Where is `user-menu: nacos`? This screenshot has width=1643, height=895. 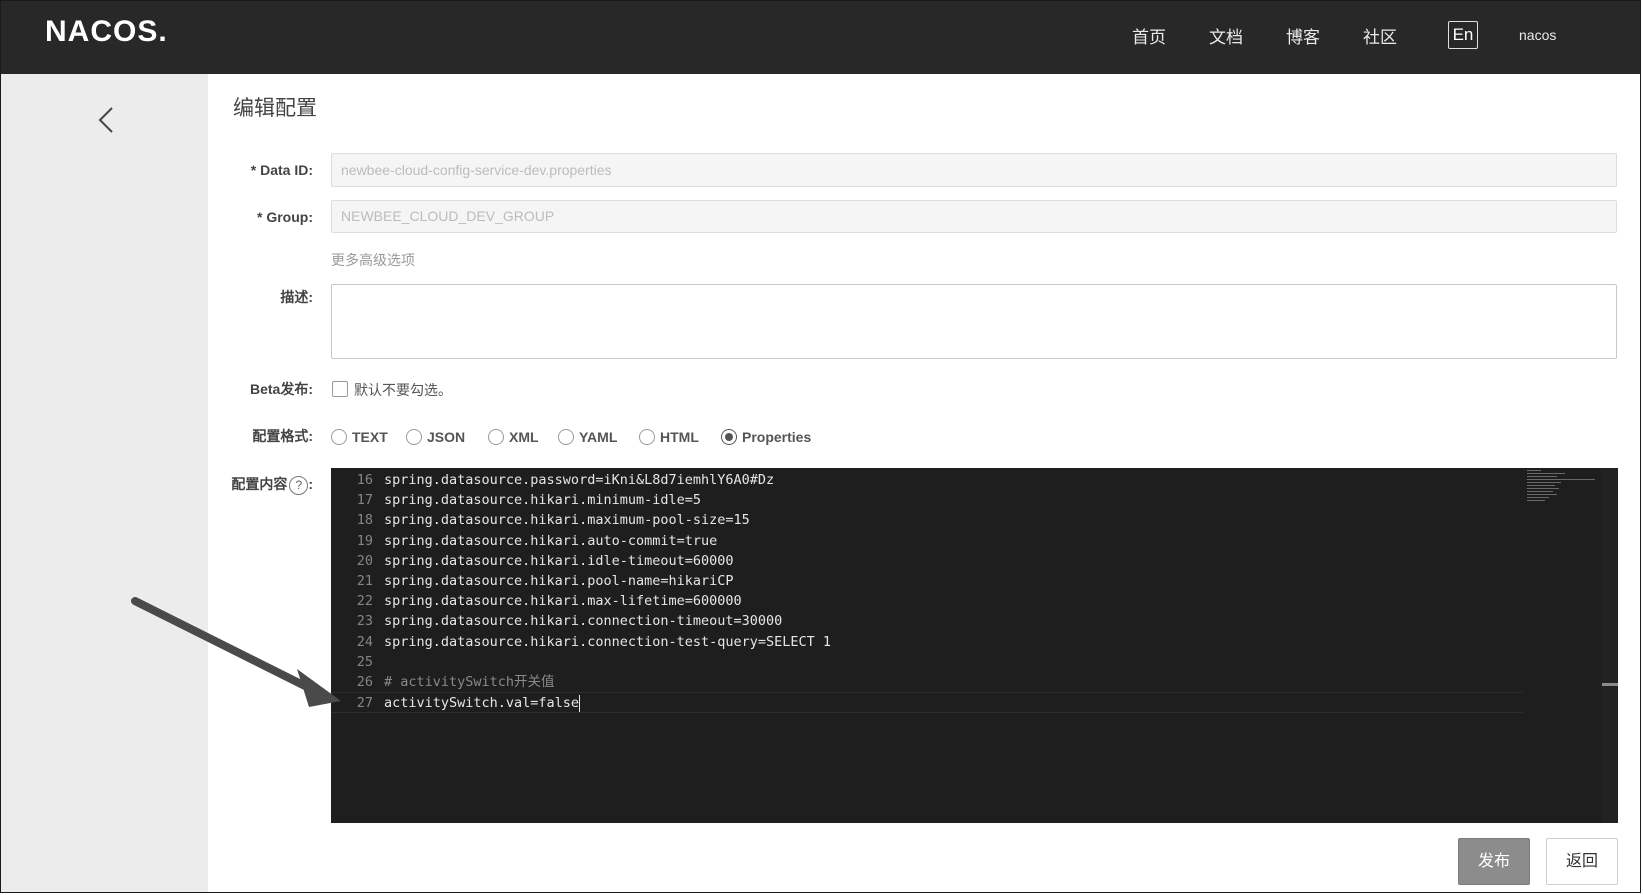
user-menu: nacos is located at coordinates (1537, 35).